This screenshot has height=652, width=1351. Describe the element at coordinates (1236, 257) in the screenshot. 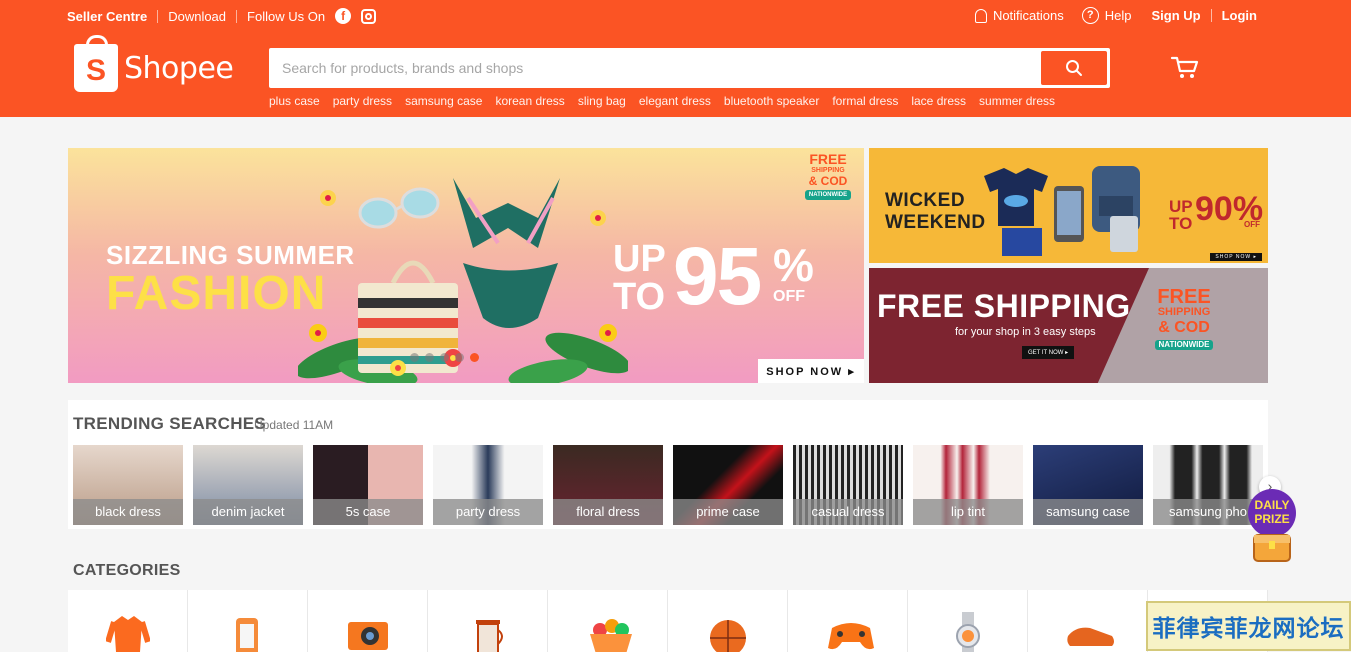

I see `wicked-shop-now: SHOP NOW ▸` at that location.